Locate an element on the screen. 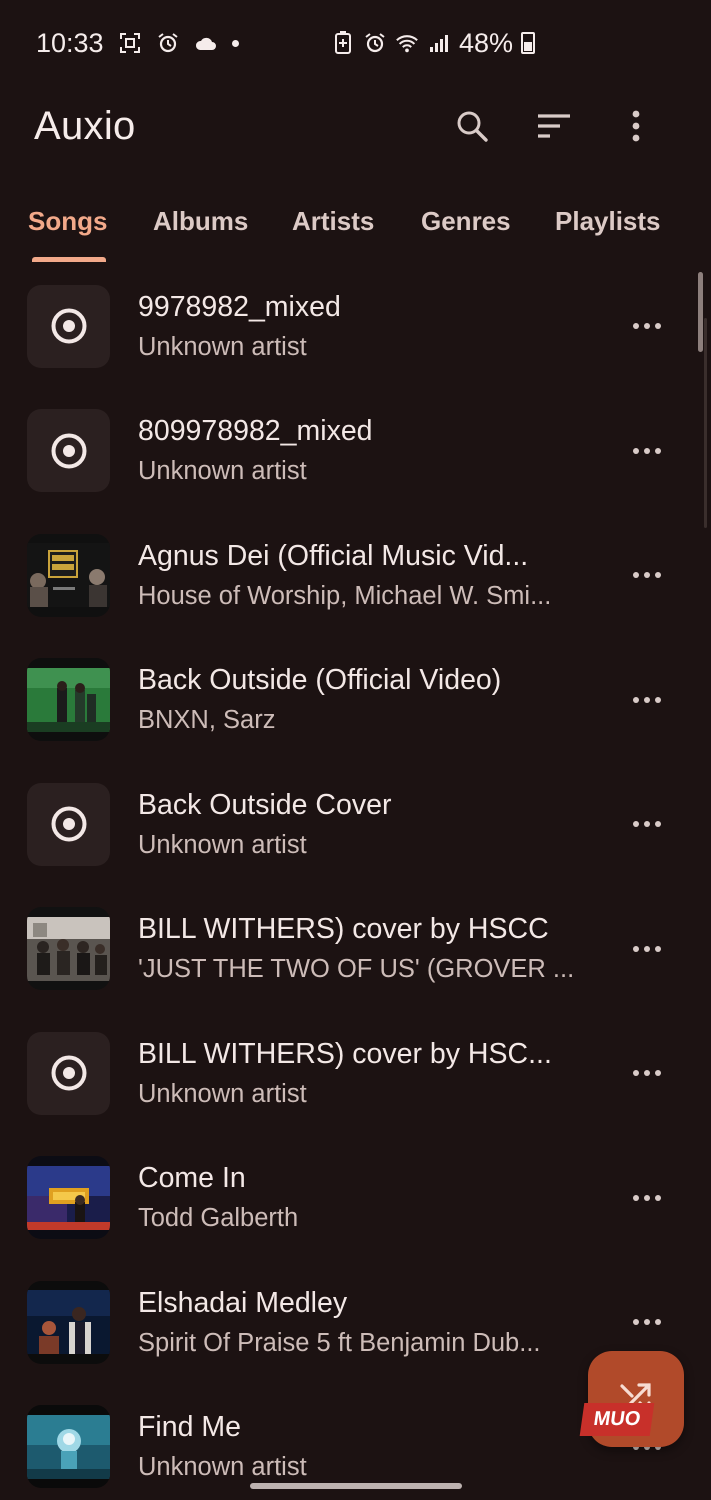 The width and height of the screenshot is (711, 1500). more-vert-icon is located at coordinates (636, 126).